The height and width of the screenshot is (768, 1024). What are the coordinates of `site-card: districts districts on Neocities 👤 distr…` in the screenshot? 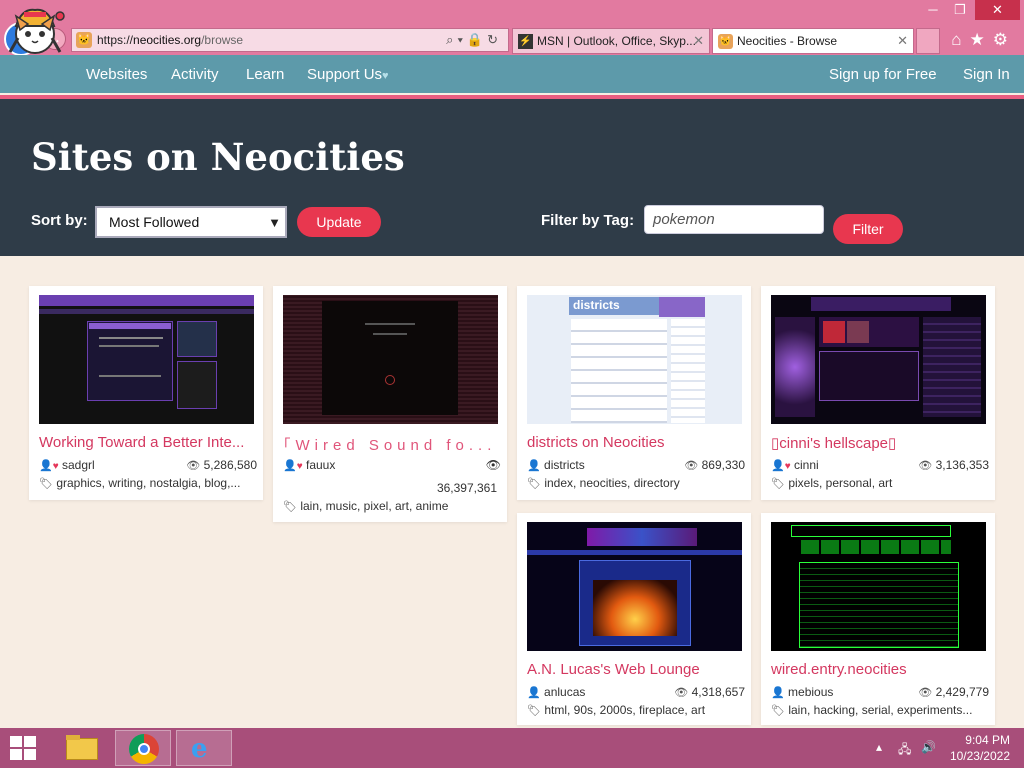 It's located at (634, 393).